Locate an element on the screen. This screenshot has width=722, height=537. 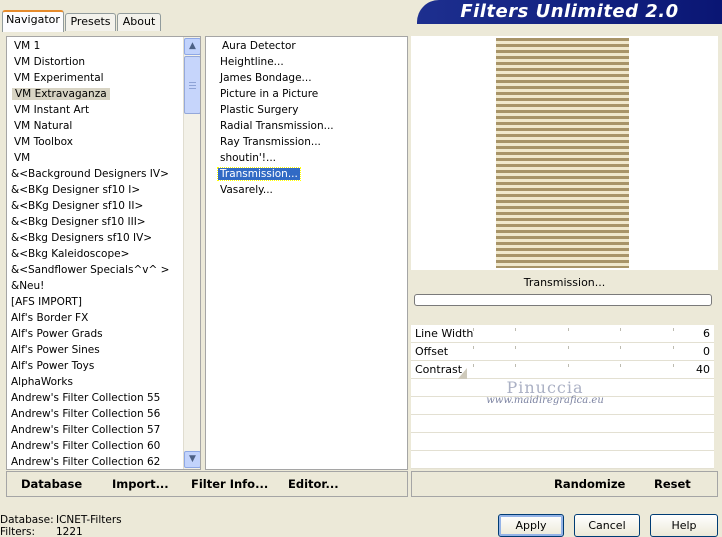
param-row: Line Width 6 is located at coordinates (562, 334).